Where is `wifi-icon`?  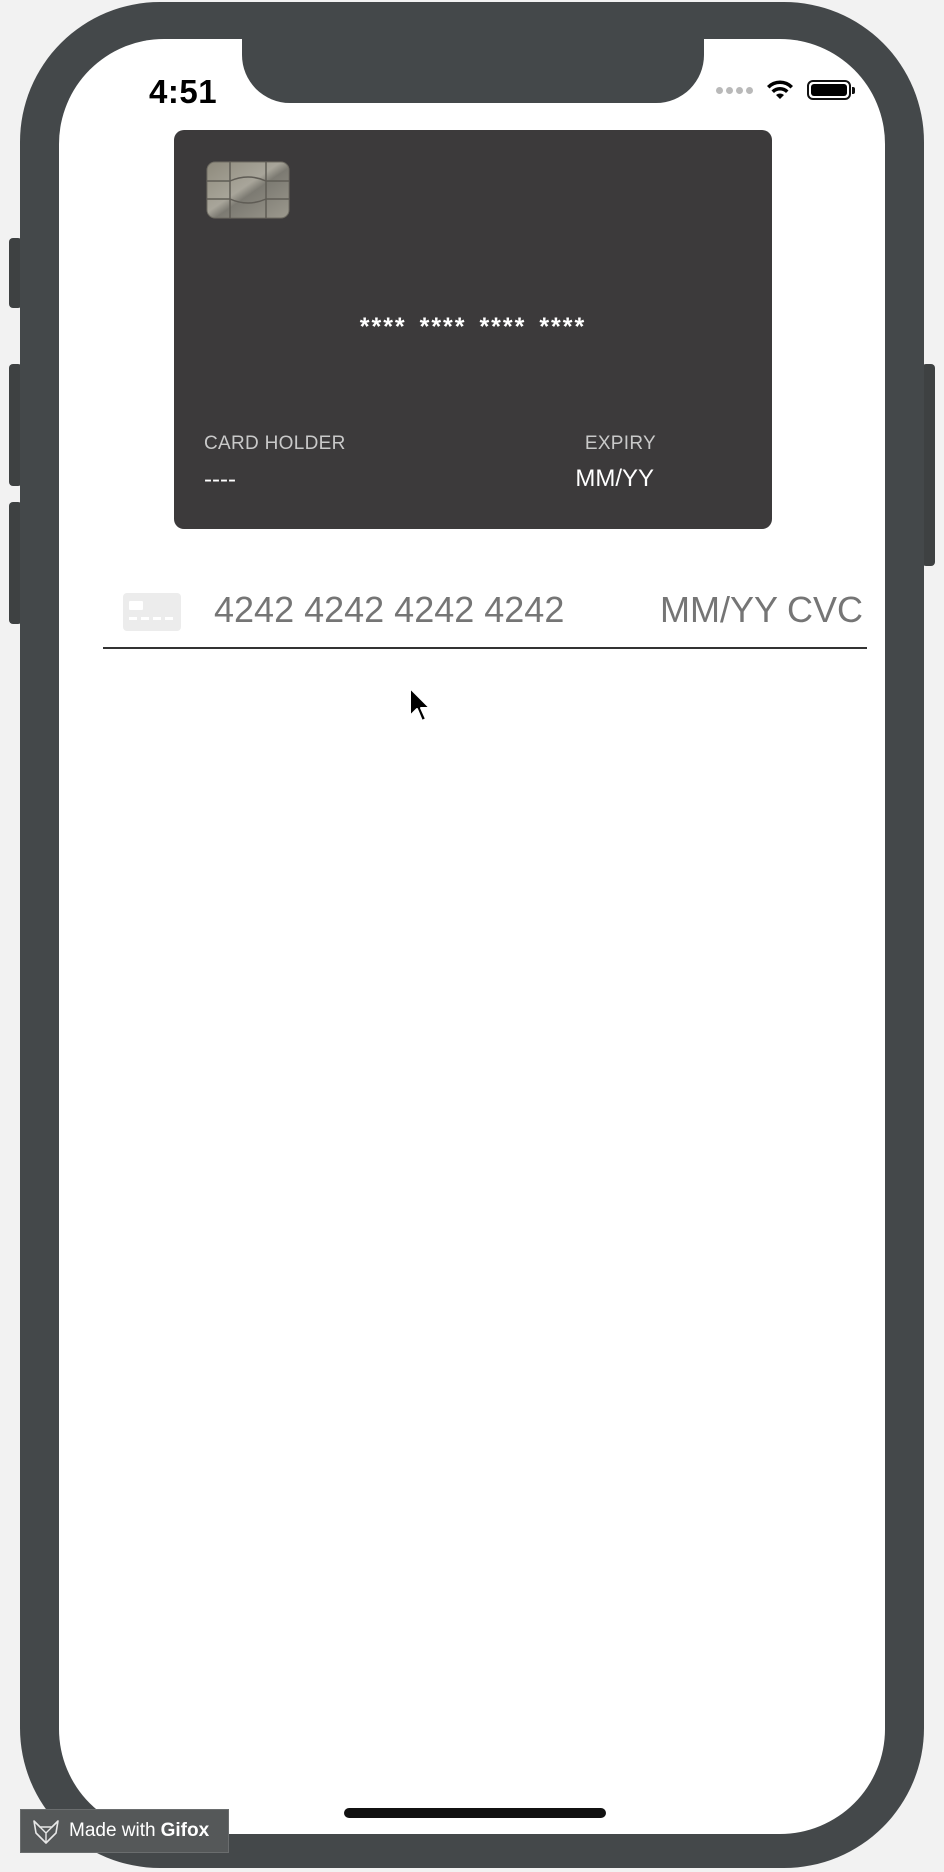 wifi-icon is located at coordinates (780, 89).